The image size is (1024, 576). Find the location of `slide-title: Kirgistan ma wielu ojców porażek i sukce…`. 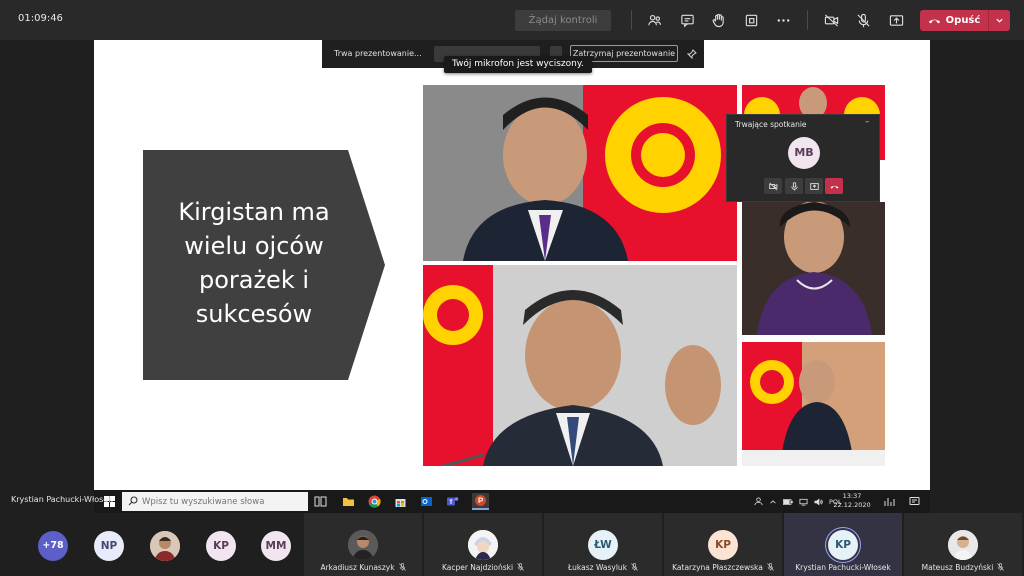

slide-title: Kirgistan ma wielu ojców porażek i sukce… is located at coordinates (254, 263).